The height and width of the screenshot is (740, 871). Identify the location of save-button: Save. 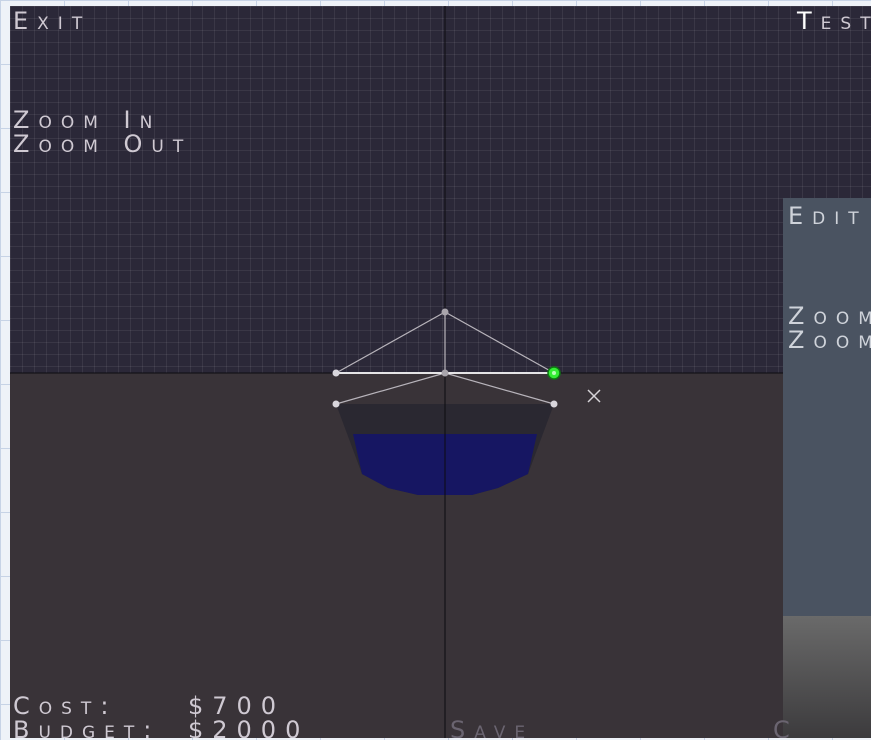
(492, 728).